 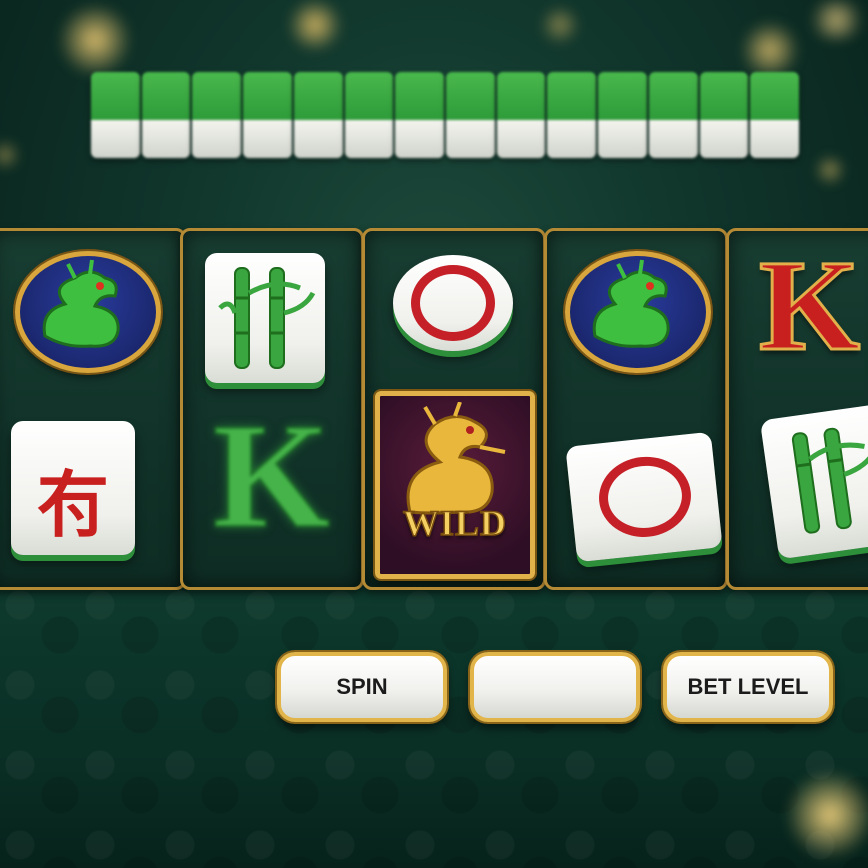 I want to click on wild-label: WILD, so click(x=455, y=523).